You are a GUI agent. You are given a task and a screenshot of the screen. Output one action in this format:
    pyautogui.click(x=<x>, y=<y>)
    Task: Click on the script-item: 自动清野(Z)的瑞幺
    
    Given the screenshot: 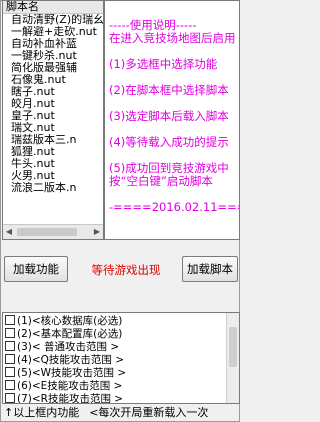 What is the action you would take?
    pyautogui.click(x=53, y=20)
    